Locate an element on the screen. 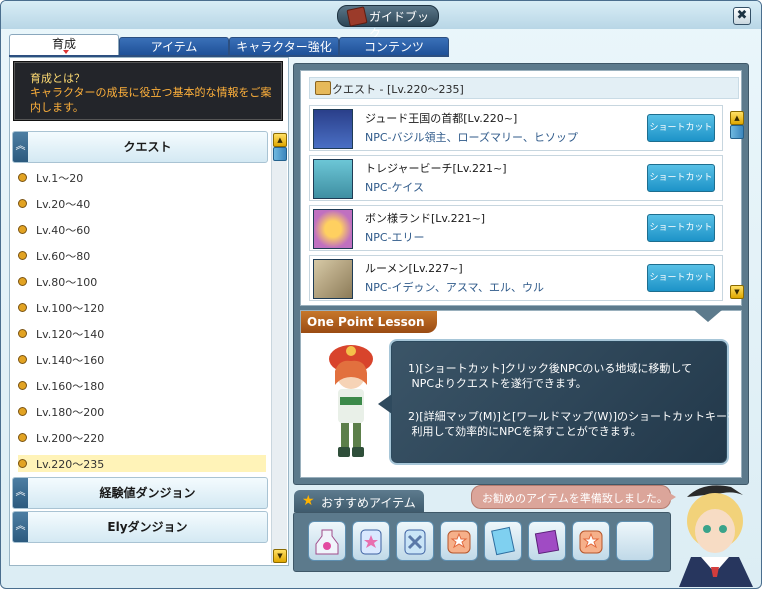  sailor-girl-character-icon is located at coordinates (716, 536).